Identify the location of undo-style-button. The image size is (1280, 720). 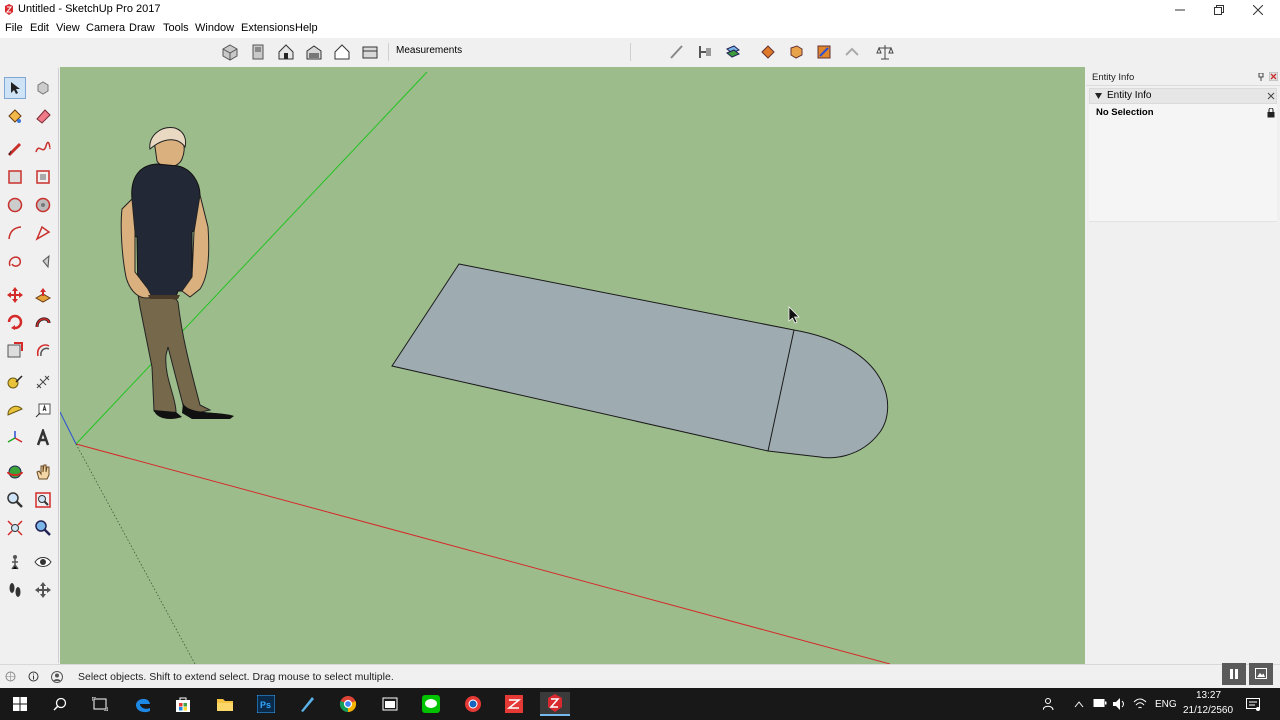
(852, 52).